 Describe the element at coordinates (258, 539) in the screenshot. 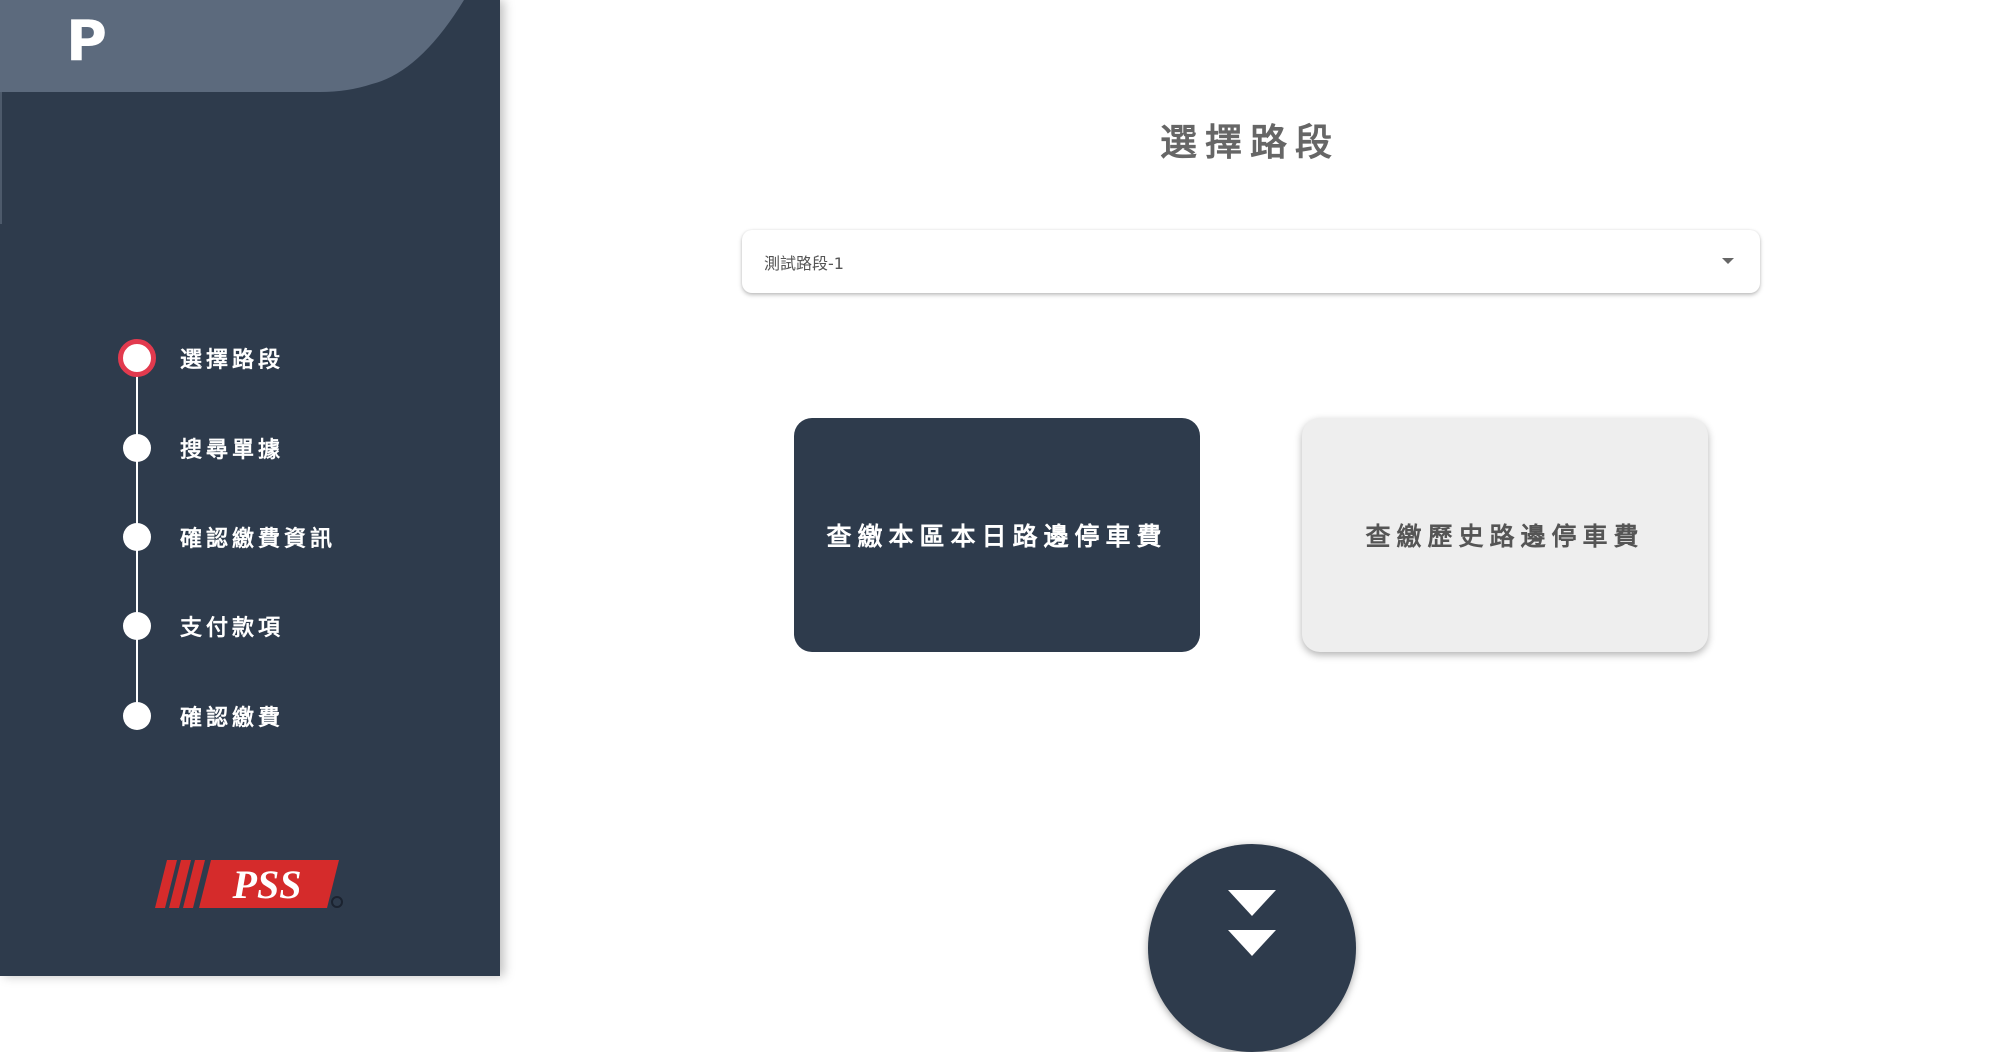

I see `step-label: 確認繳費資訊` at that location.